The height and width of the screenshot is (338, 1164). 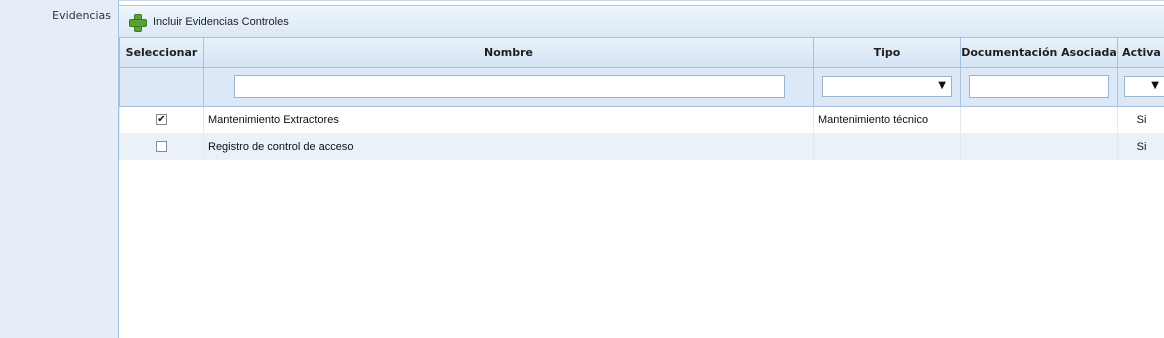 I want to click on column-header-activa: Activa, so click(x=1140, y=53).